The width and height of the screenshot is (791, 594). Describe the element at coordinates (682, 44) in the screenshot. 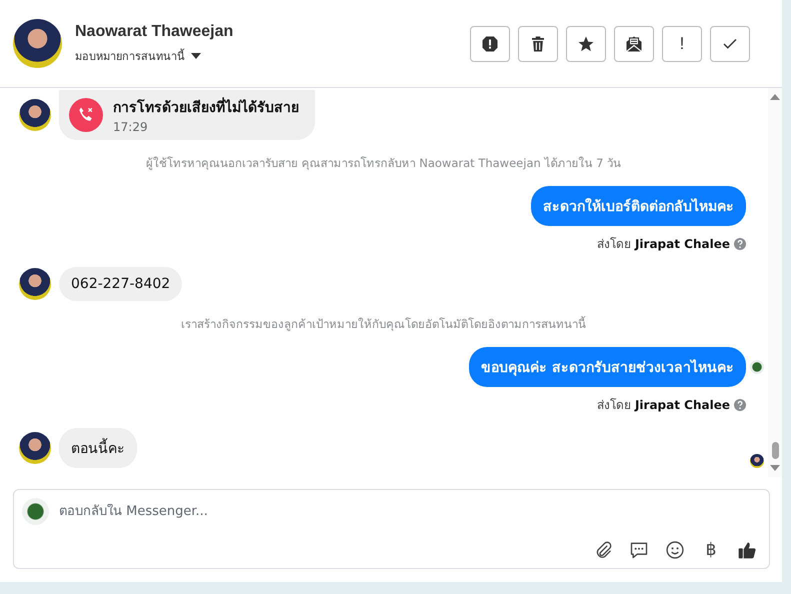

I see `exclamation-button: !` at that location.